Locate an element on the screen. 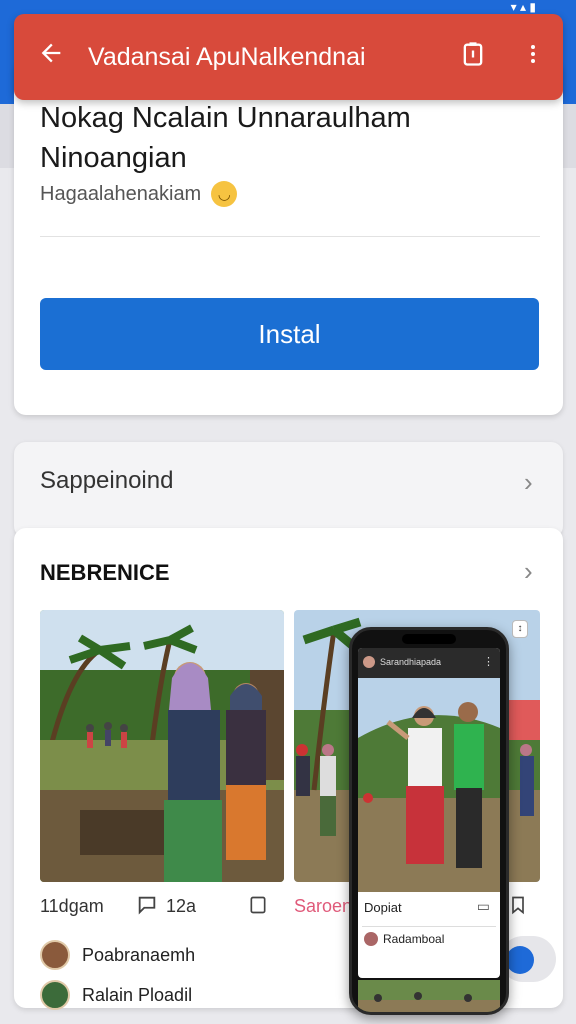  app-subtitle-text: Hagaalahenakiam is located at coordinates (121, 193).